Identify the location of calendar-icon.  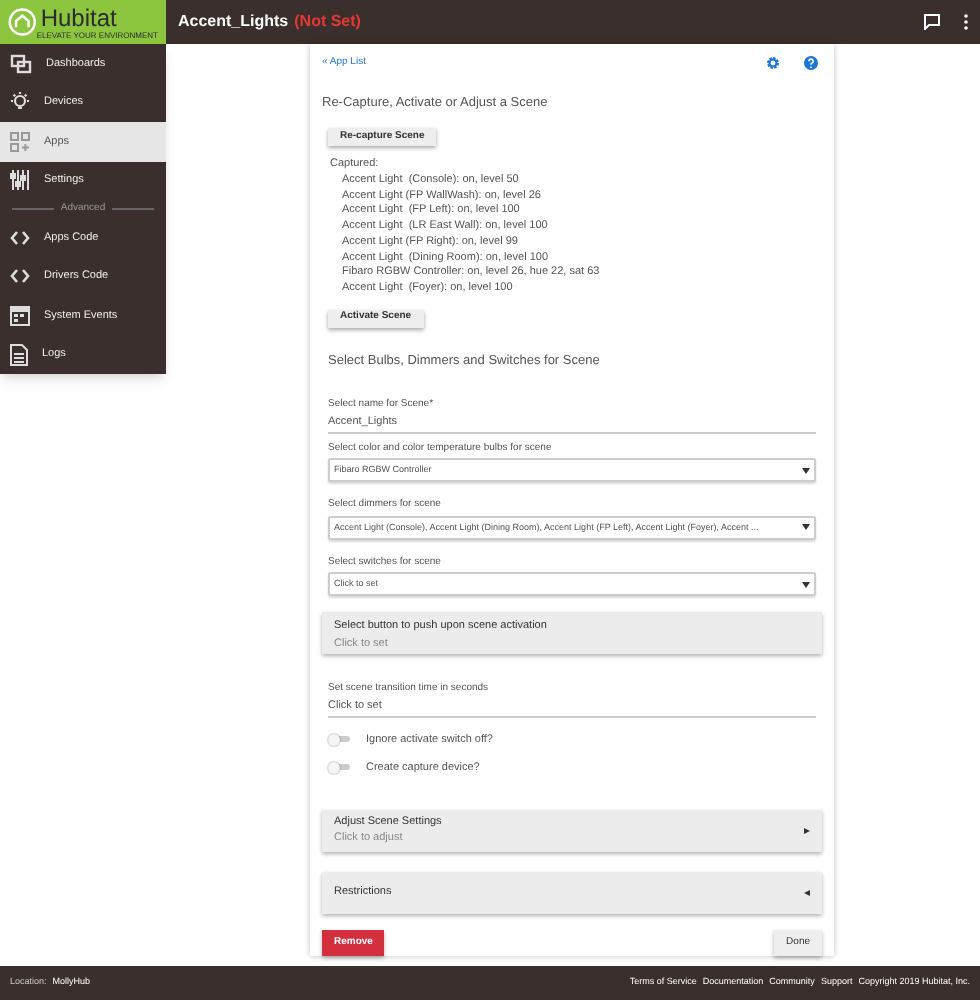
(20, 315).